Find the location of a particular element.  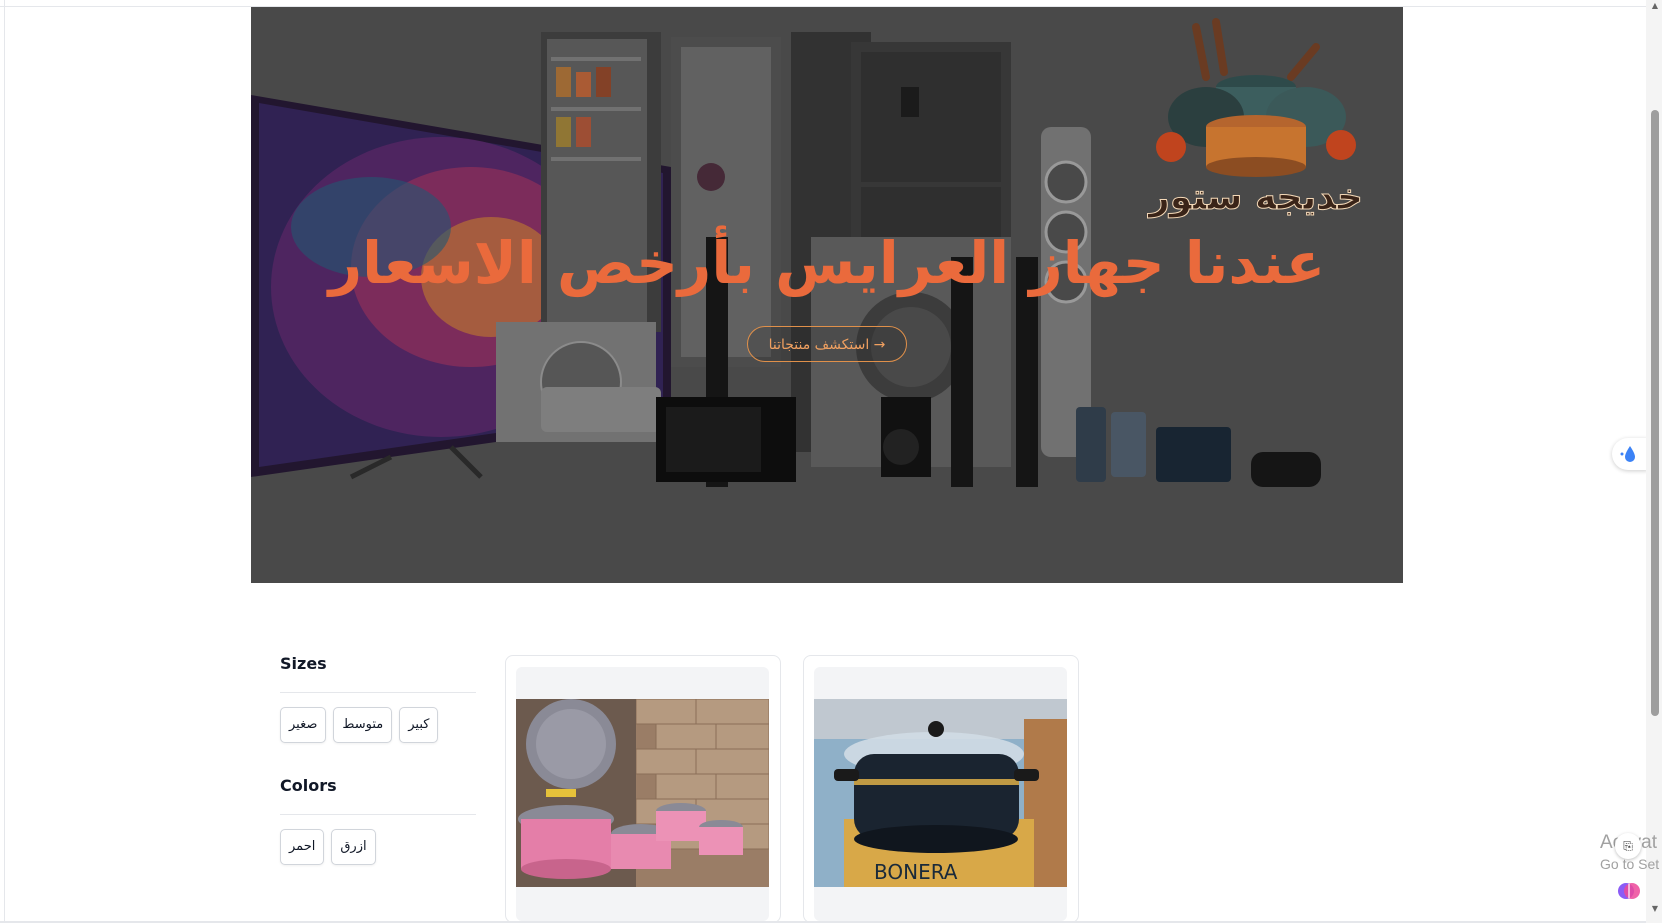

translate-icon: ⎘ is located at coordinates (1628, 846).